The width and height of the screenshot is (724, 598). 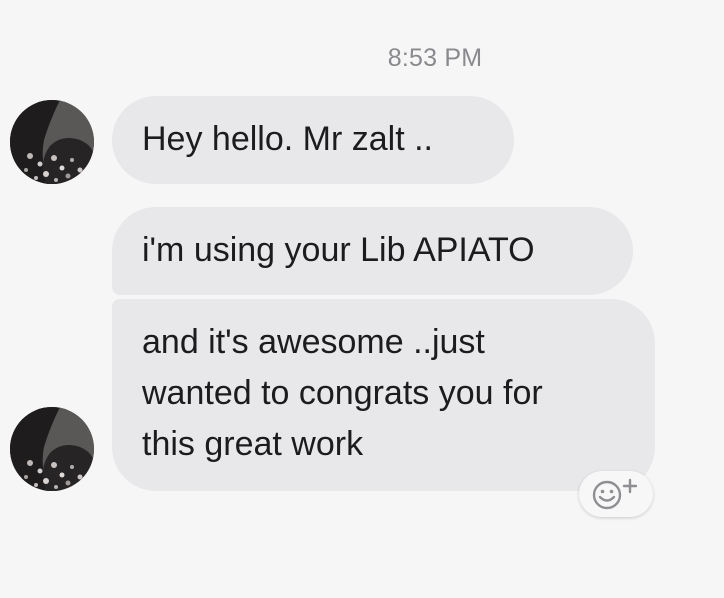 I want to click on message-bubble: Hey hello. Mr zalt .., so click(x=313, y=140).